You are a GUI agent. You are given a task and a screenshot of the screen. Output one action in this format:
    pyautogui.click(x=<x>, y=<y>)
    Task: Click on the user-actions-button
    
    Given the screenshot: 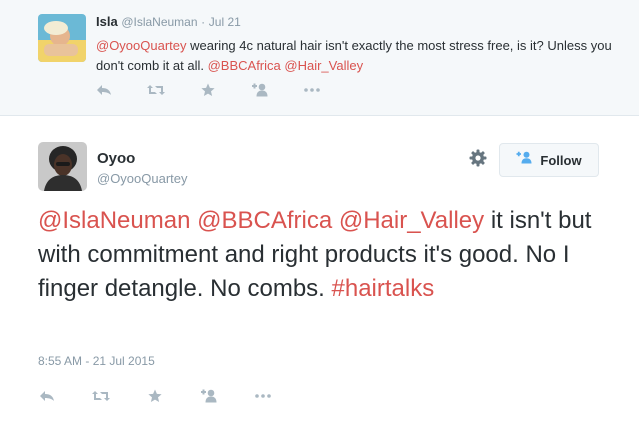 What is the action you would take?
    pyautogui.click(x=478, y=160)
    